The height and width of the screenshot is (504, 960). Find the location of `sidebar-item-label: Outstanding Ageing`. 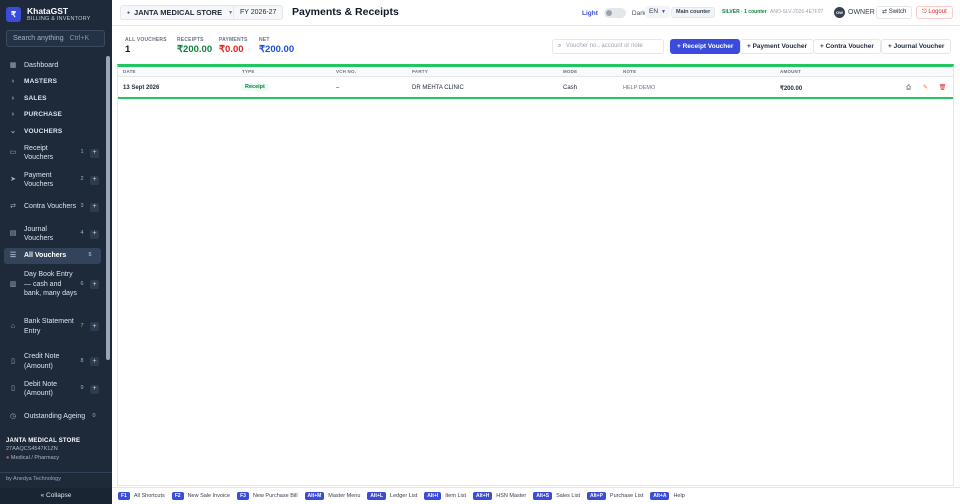

sidebar-item-label: Outstanding Ageing is located at coordinates (55, 416).